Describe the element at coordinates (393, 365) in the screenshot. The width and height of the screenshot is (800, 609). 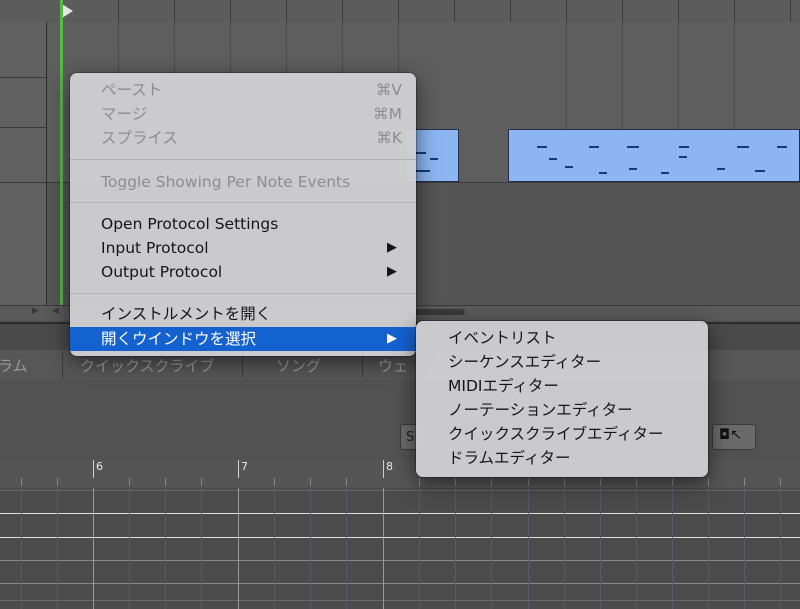
I see `tab-wave: ウェ` at that location.